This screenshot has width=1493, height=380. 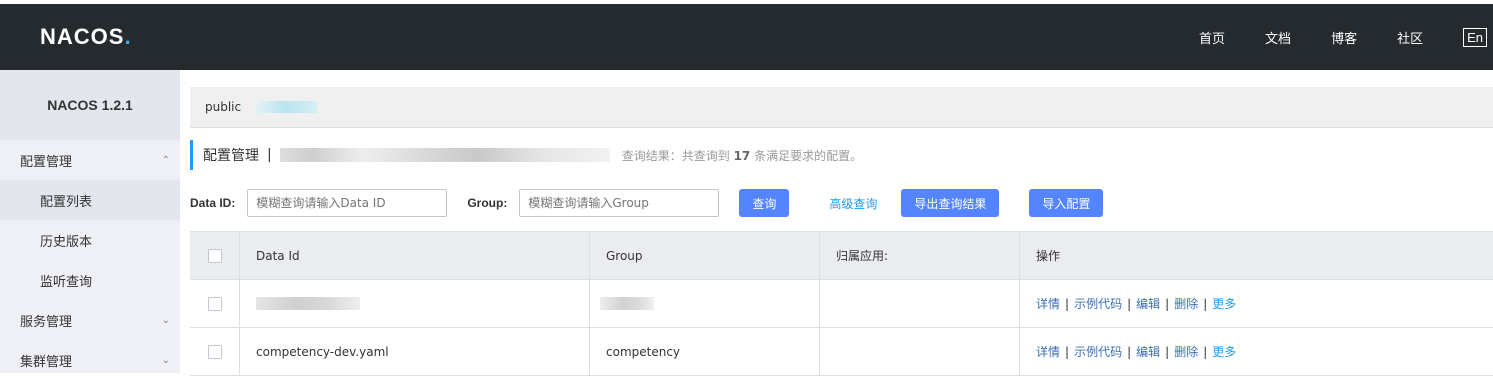 What do you see at coordinates (808, 155) in the screenshot?
I see `result-suffix: 条满足要求的配置。` at bounding box center [808, 155].